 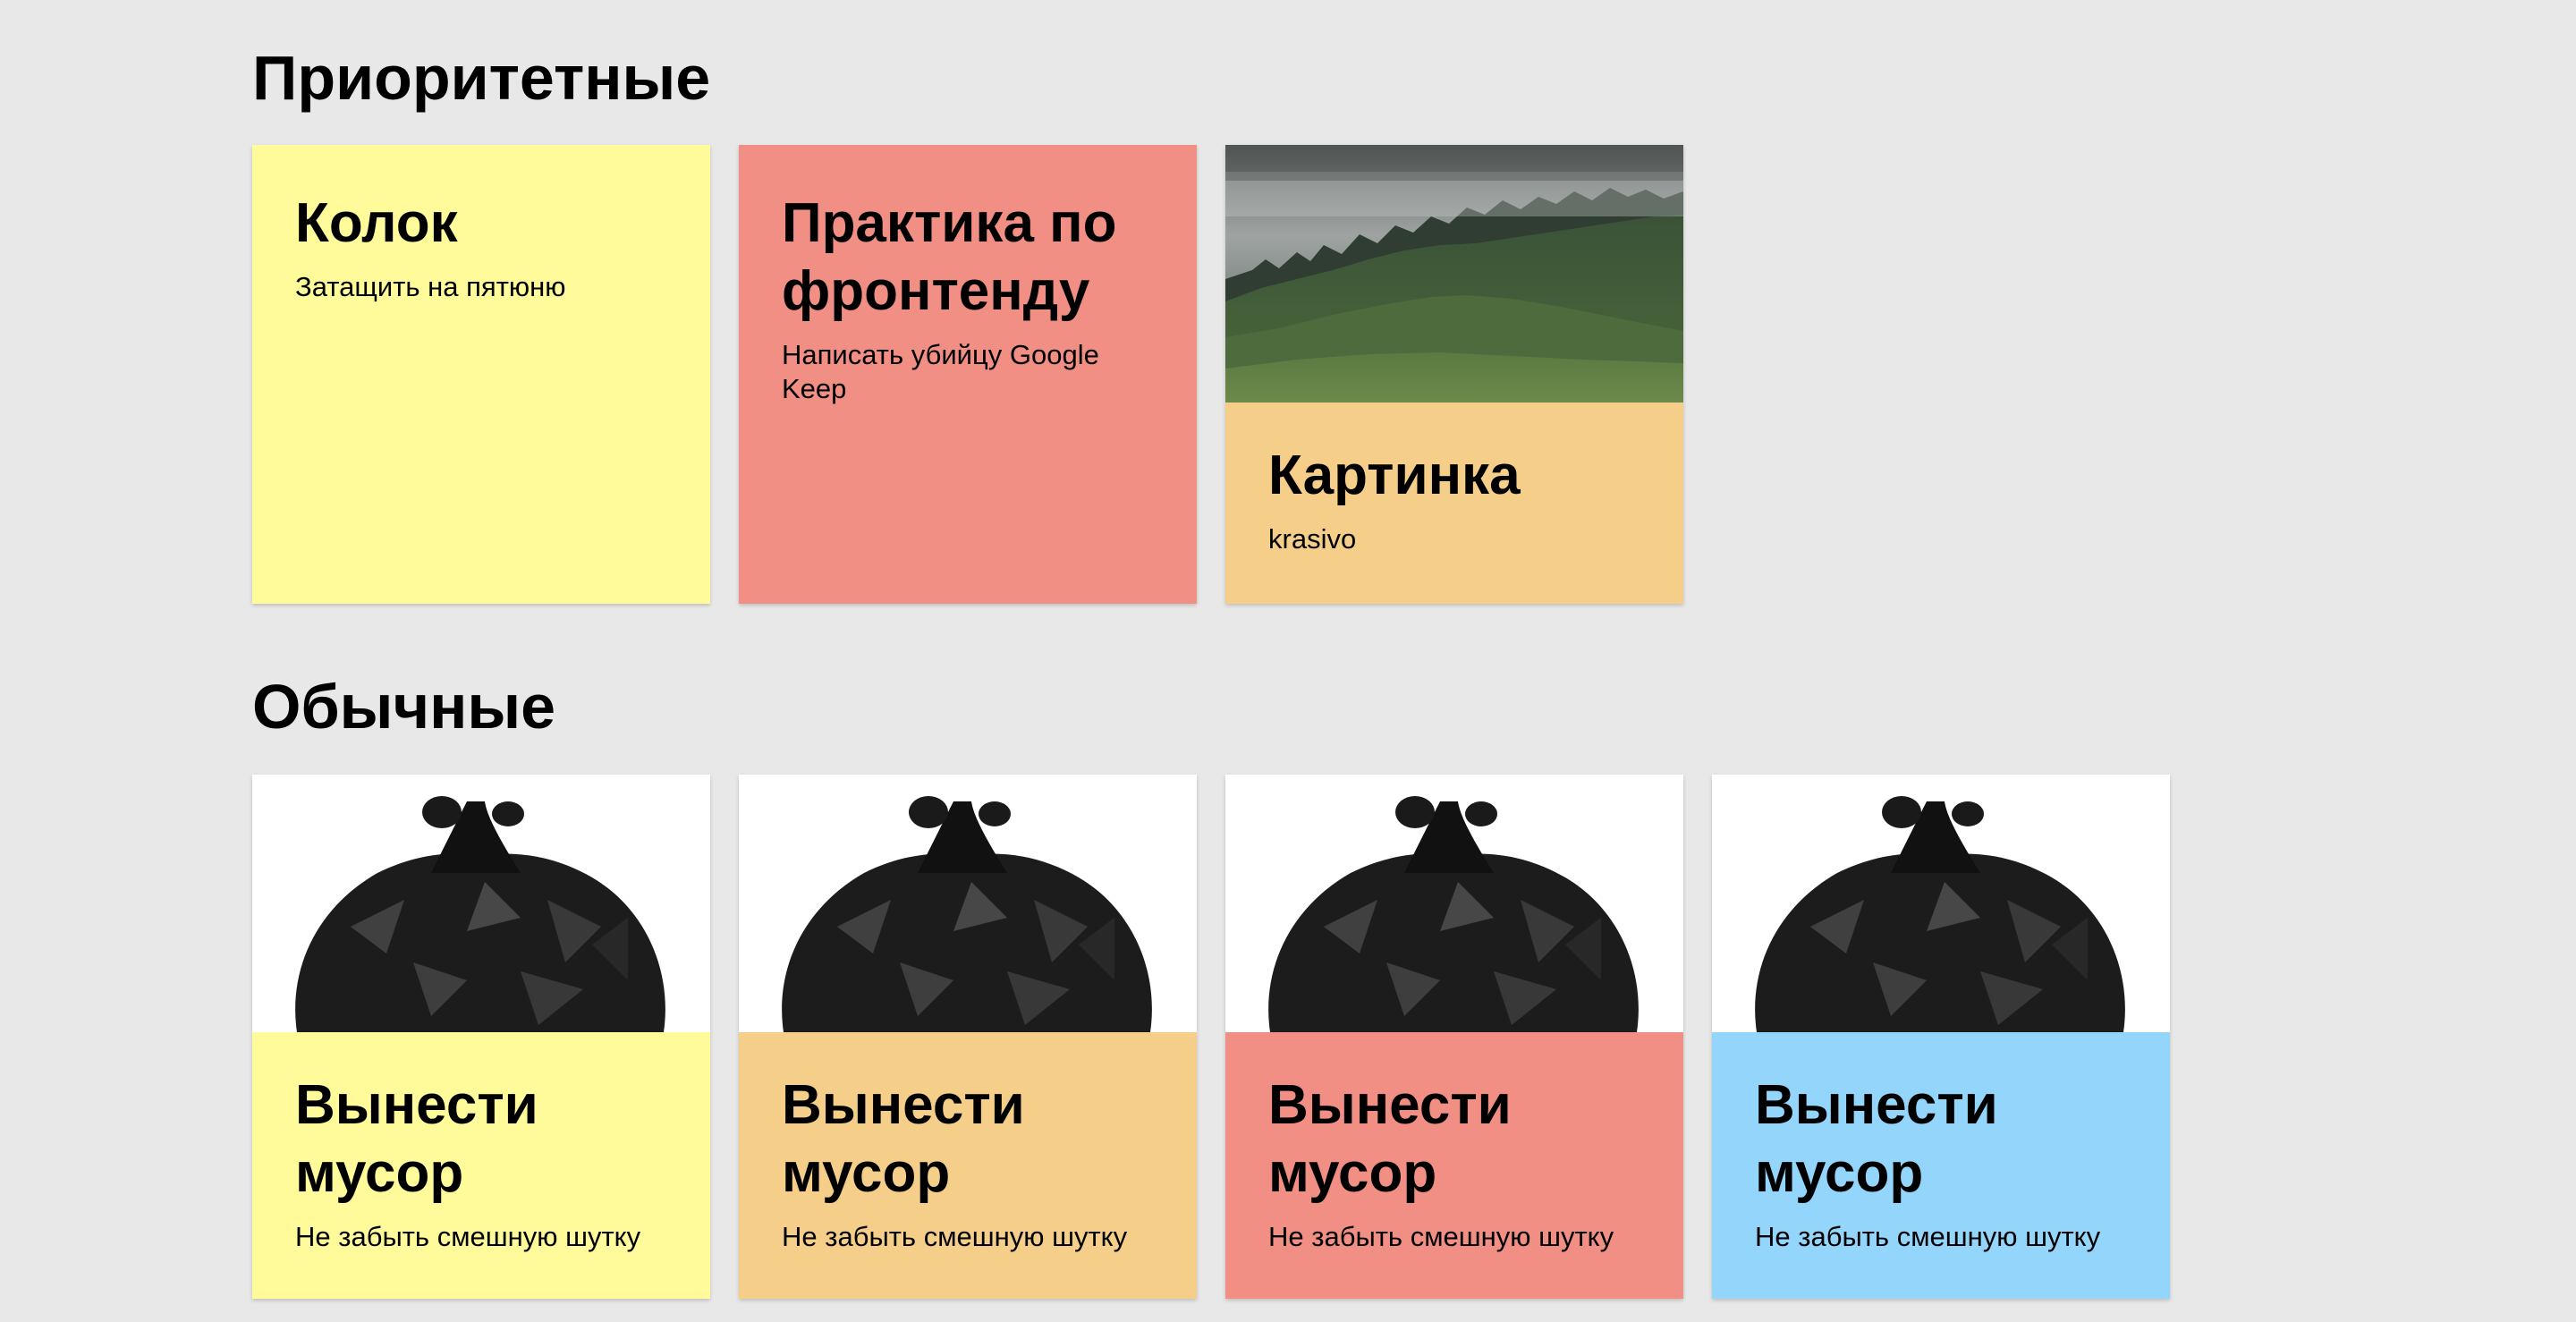 I want to click on note-text: Затащить на пятюню, so click(x=430, y=287).